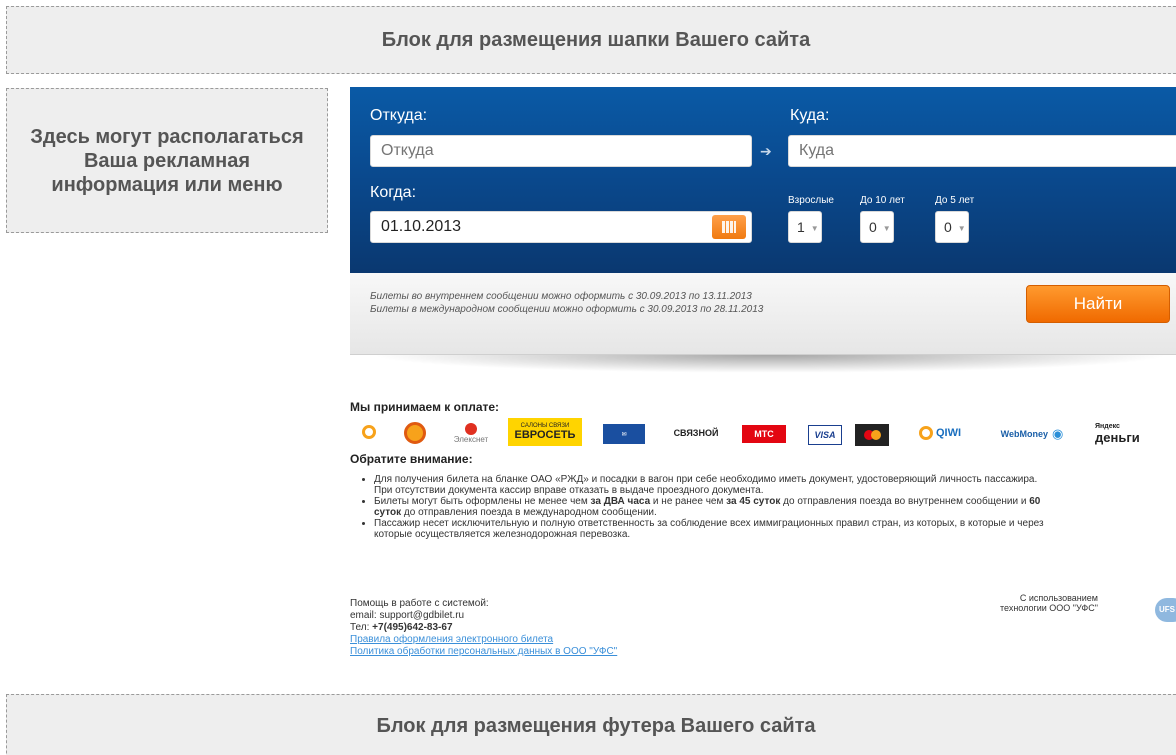 The width and height of the screenshot is (1176, 755). Describe the element at coordinates (1165, 610) in the screenshot. I see `ufs-logo: UFS` at that location.